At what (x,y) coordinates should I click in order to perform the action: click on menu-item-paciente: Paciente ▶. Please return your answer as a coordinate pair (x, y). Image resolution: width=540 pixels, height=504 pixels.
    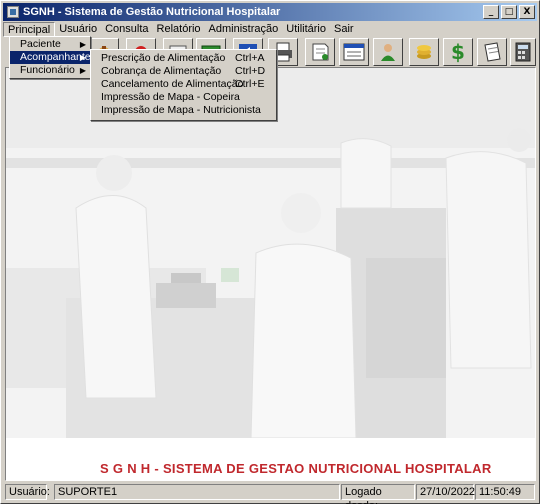
    Looking at the image, I should click on (50, 44).